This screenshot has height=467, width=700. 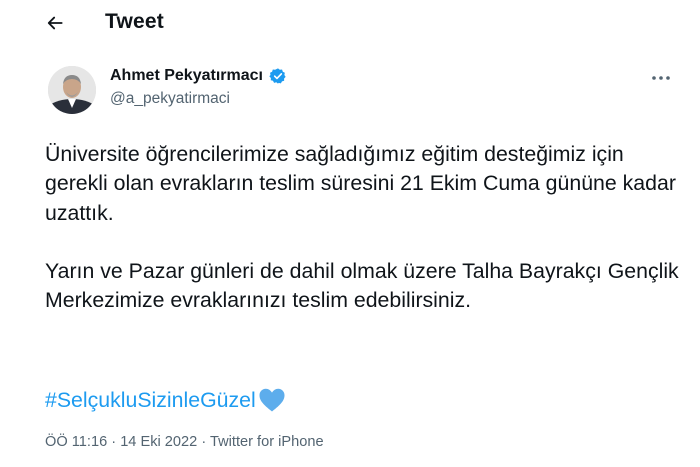 I want to click on more-options-button, so click(x=661, y=78).